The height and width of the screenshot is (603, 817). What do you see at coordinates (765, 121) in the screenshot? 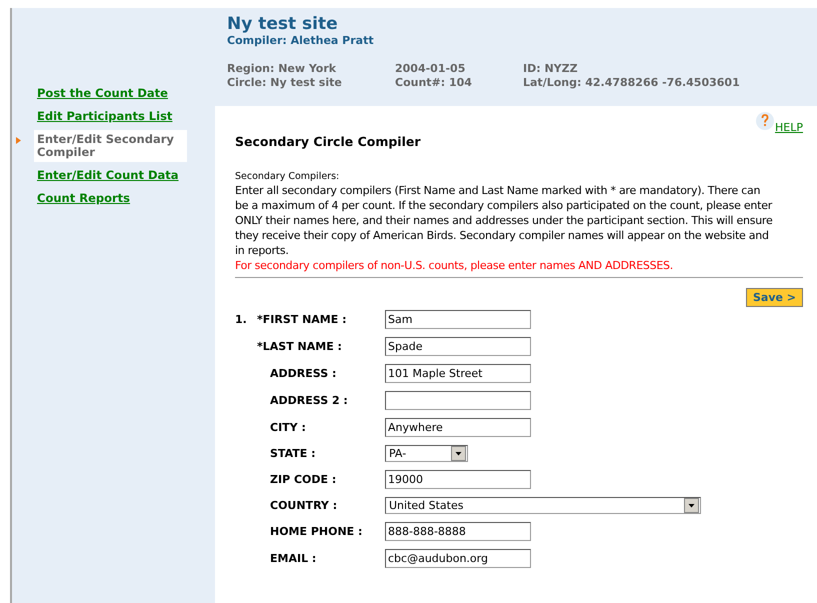
I see `help-icon` at bounding box center [765, 121].